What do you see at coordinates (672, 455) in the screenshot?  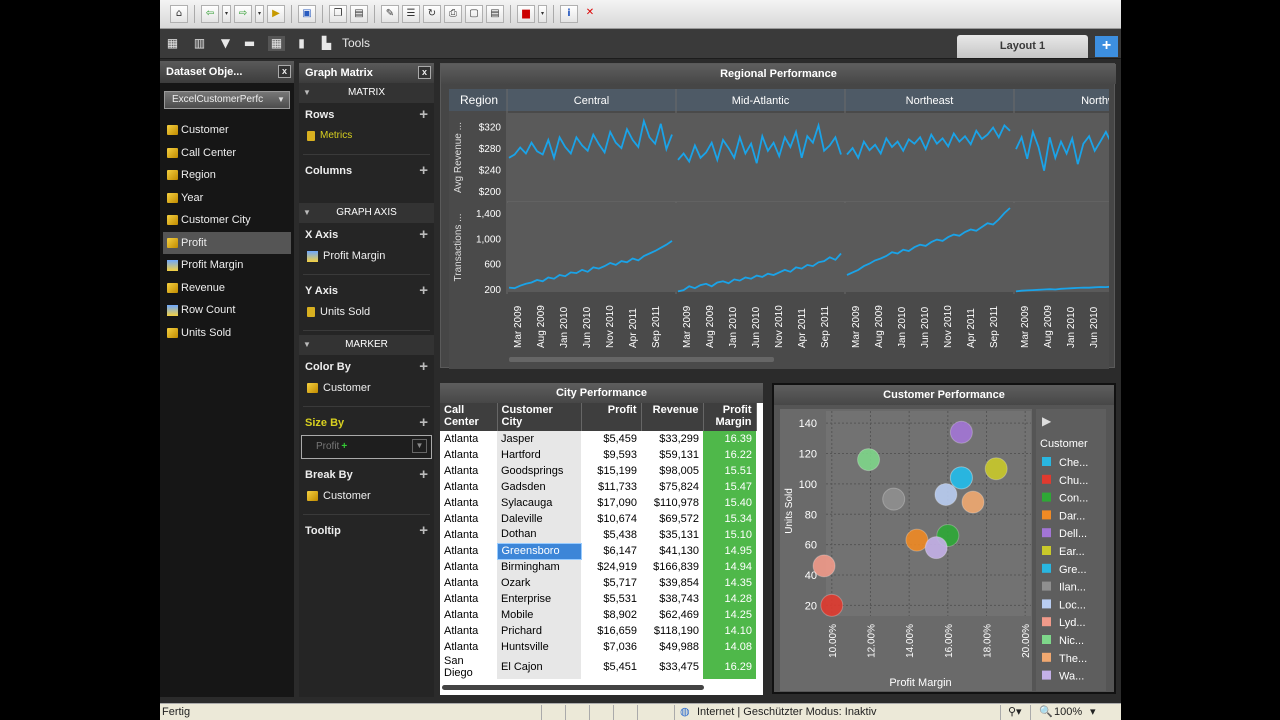 I see `table-cell-revenue: $59,131` at bounding box center [672, 455].